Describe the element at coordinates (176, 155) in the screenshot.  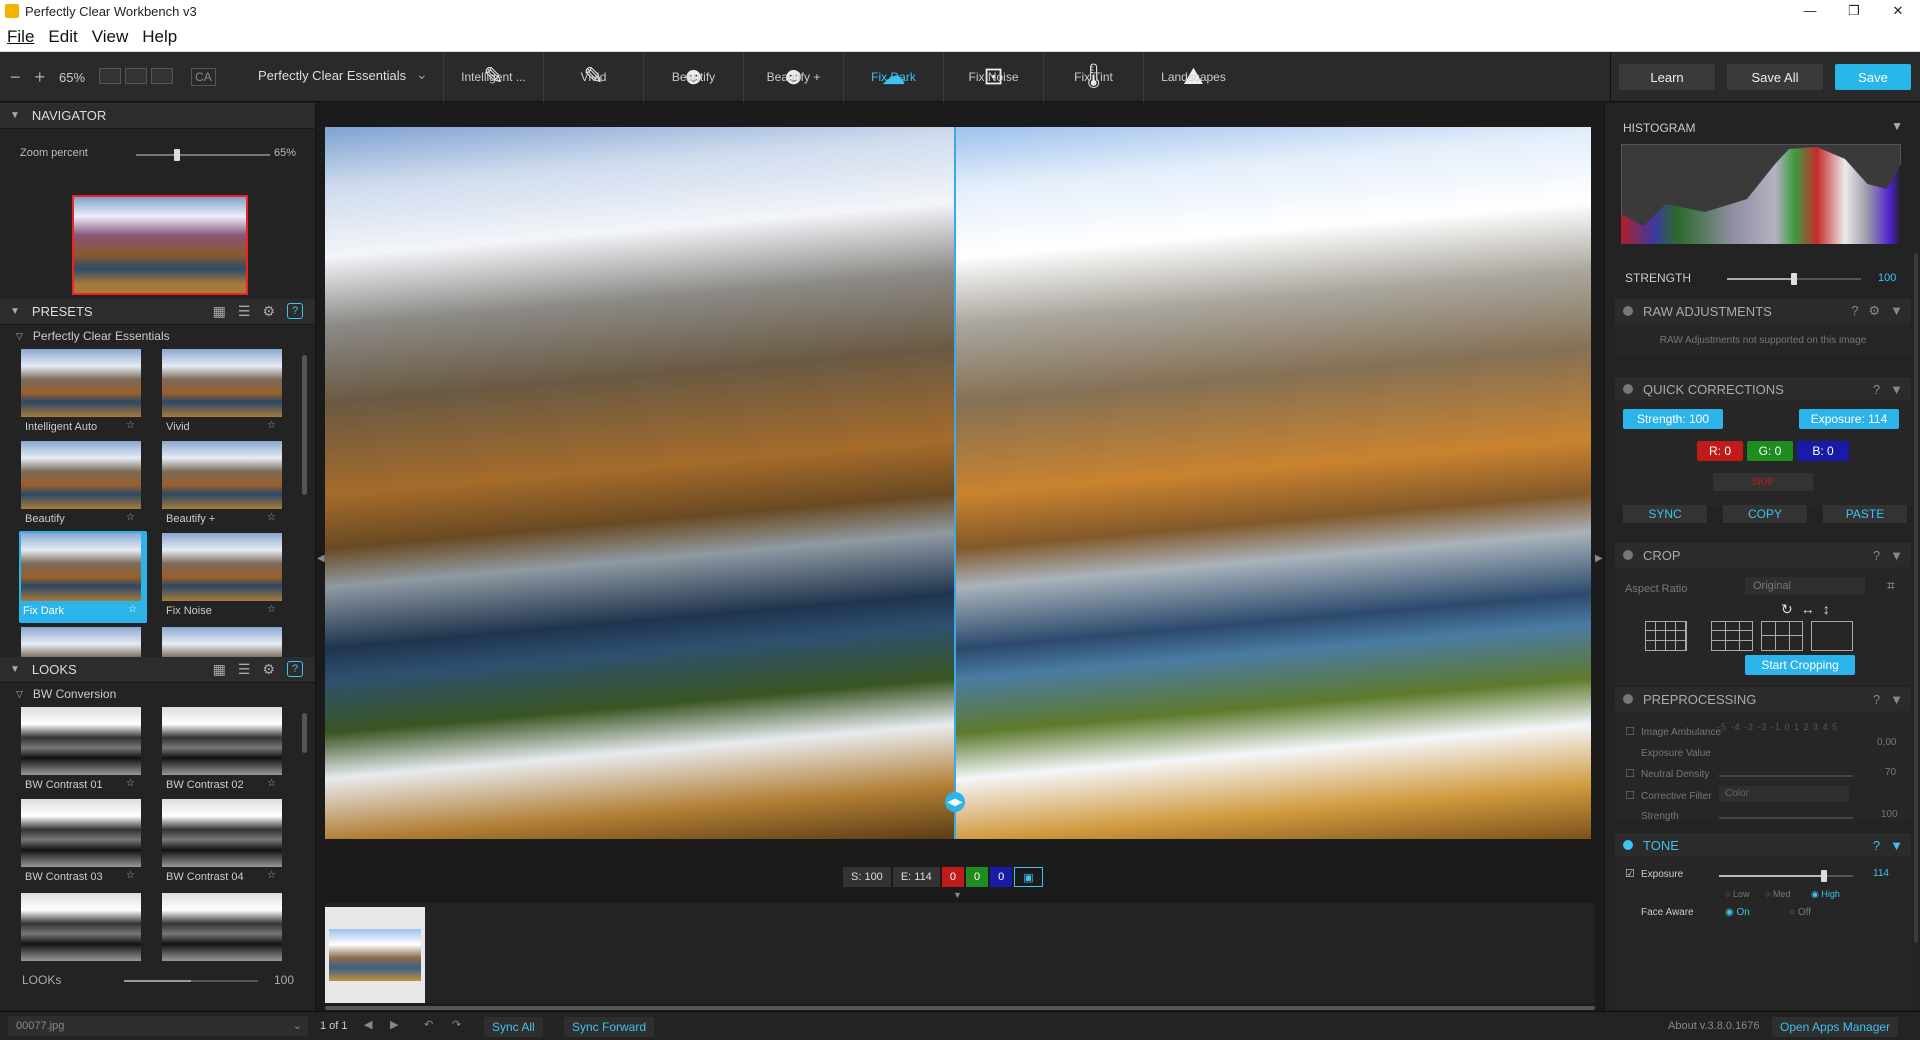
I see `zoom-slider-handle` at that location.